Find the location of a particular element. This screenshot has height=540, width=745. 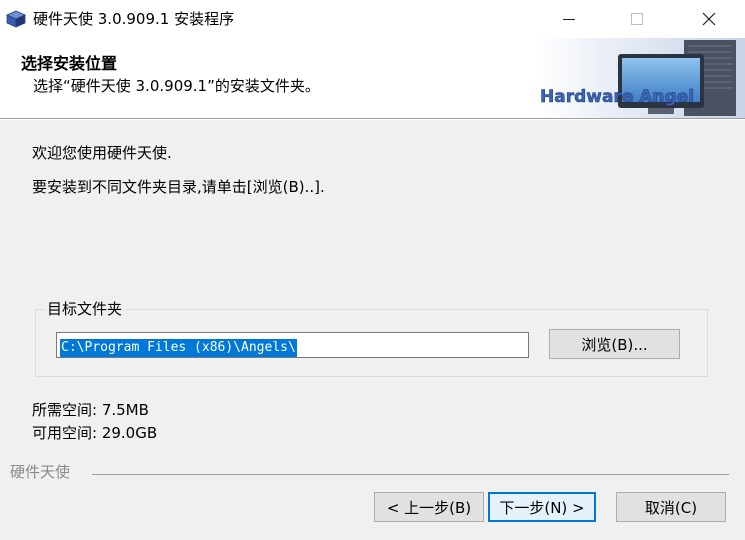

minimize-icon is located at coordinates (569, 19).